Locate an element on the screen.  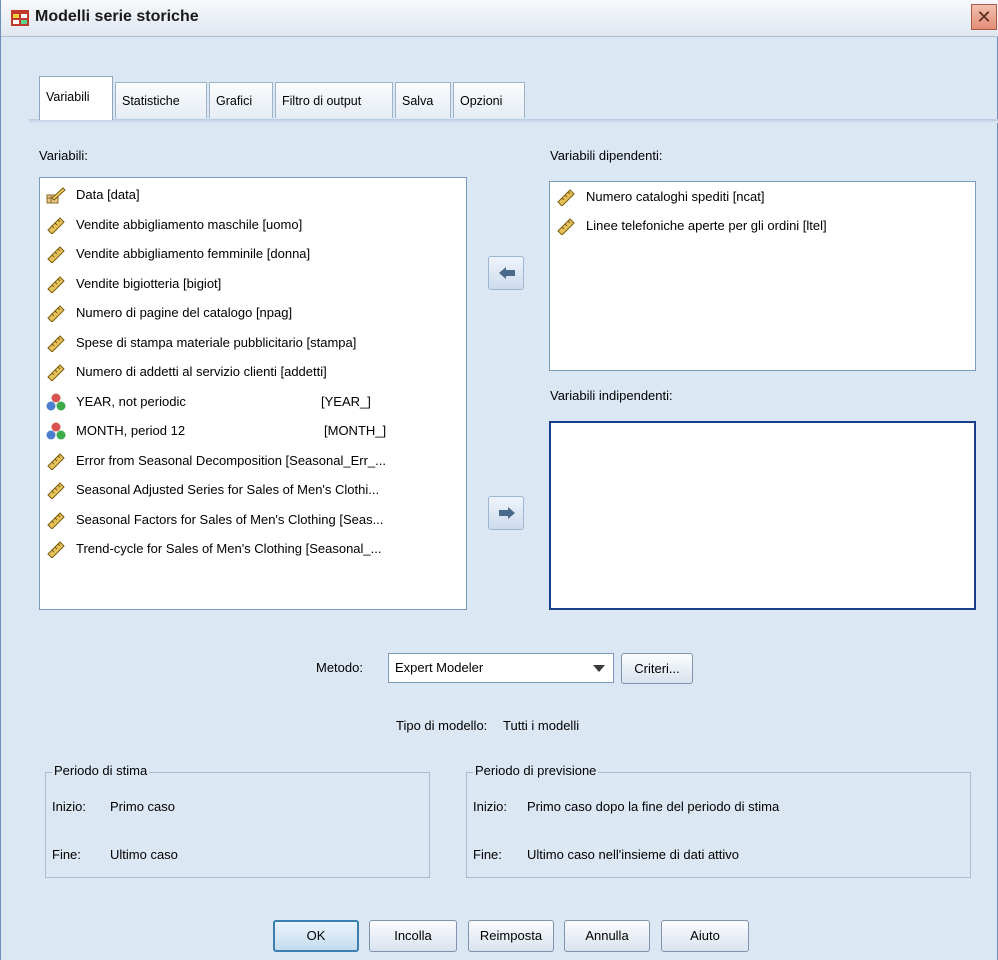
variable-name: Vendite bigiotteria [bigiot] is located at coordinates (149, 283).